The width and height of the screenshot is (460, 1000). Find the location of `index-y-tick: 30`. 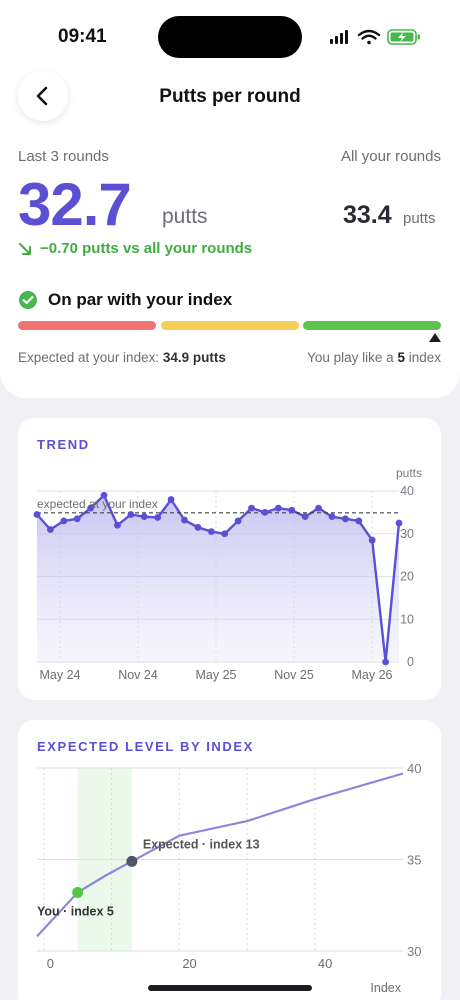

index-y-tick: 30 is located at coordinates (414, 951).